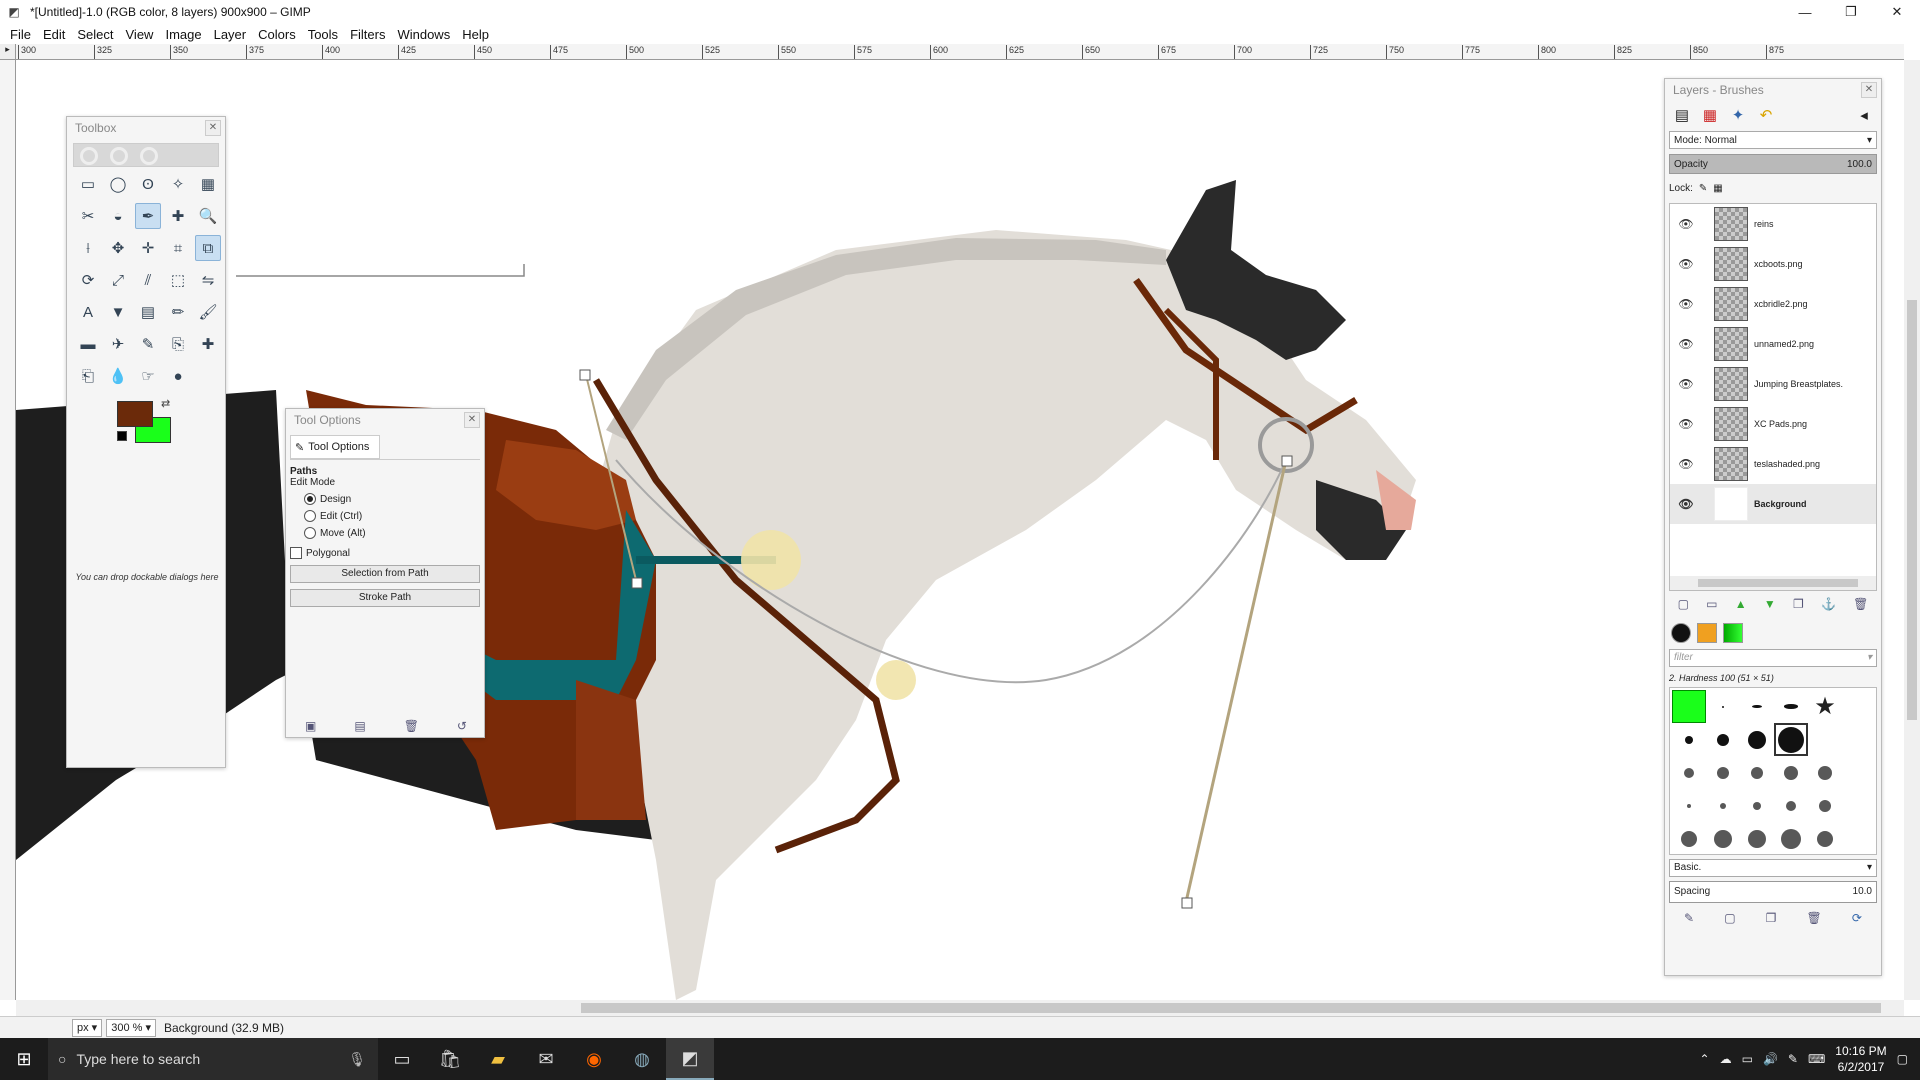 The height and width of the screenshot is (1080, 1920). Describe the element at coordinates (1710, 115) in the screenshot. I see `channels-tab-icon: ▦` at that location.